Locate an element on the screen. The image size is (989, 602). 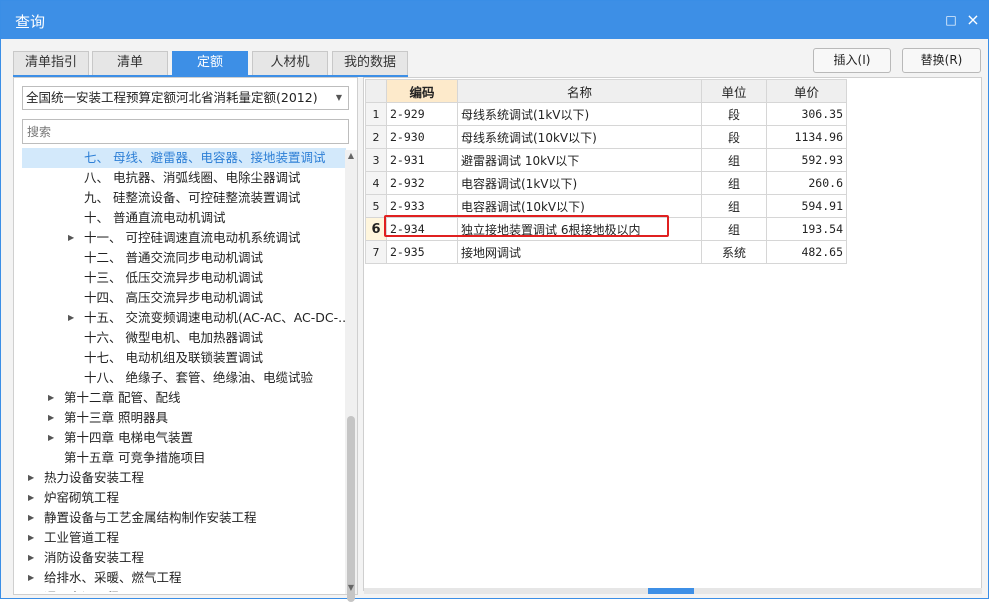
tree-item: 十二、 普通交流同步电动机调试 is located at coordinates (184, 258).